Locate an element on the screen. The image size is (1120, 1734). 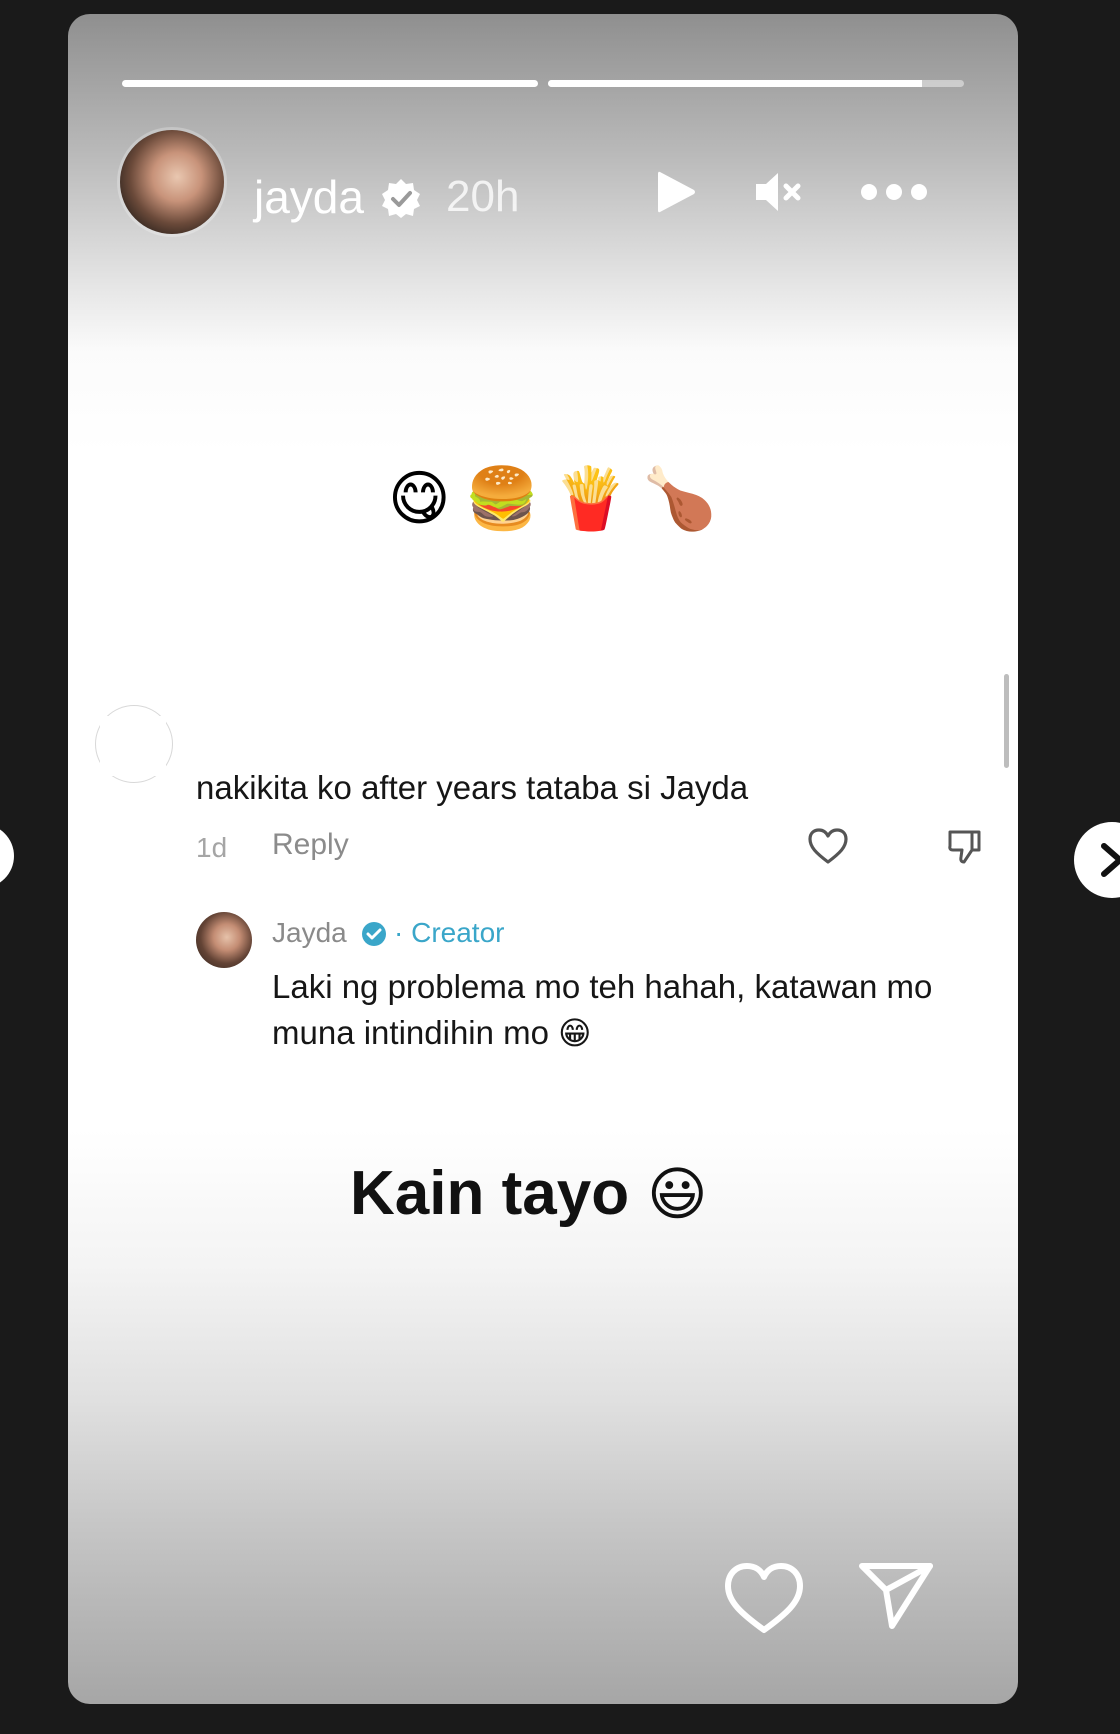
story-time-ago: 20h is located at coordinates (483, 196).